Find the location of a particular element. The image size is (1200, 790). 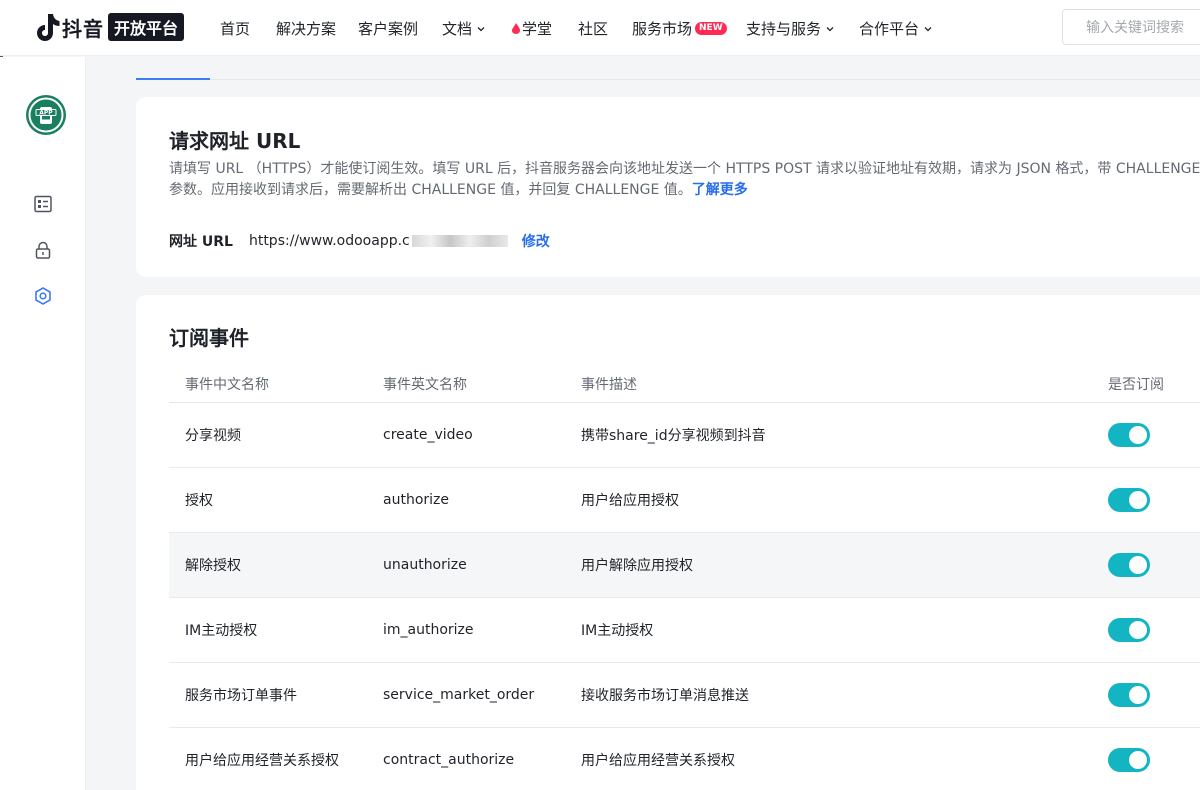

nav-support: 支持与服务 is located at coordinates (790, 28).